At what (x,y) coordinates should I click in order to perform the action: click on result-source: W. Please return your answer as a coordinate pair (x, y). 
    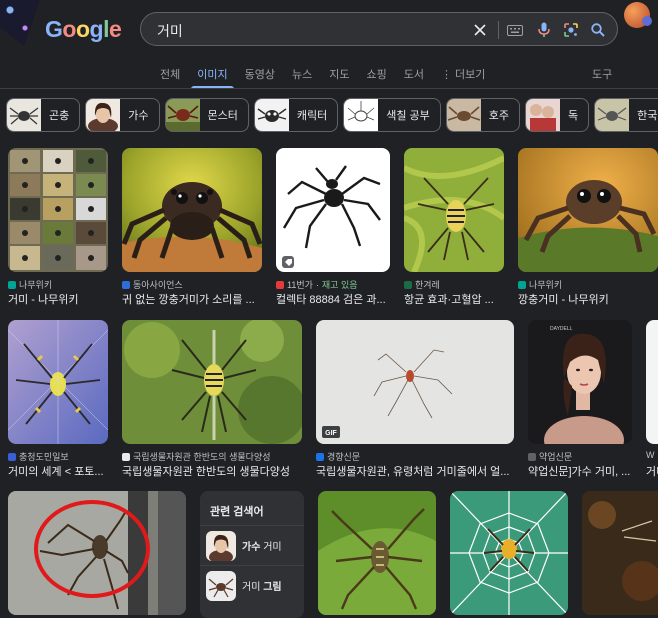
    Looking at the image, I should click on (650, 455).